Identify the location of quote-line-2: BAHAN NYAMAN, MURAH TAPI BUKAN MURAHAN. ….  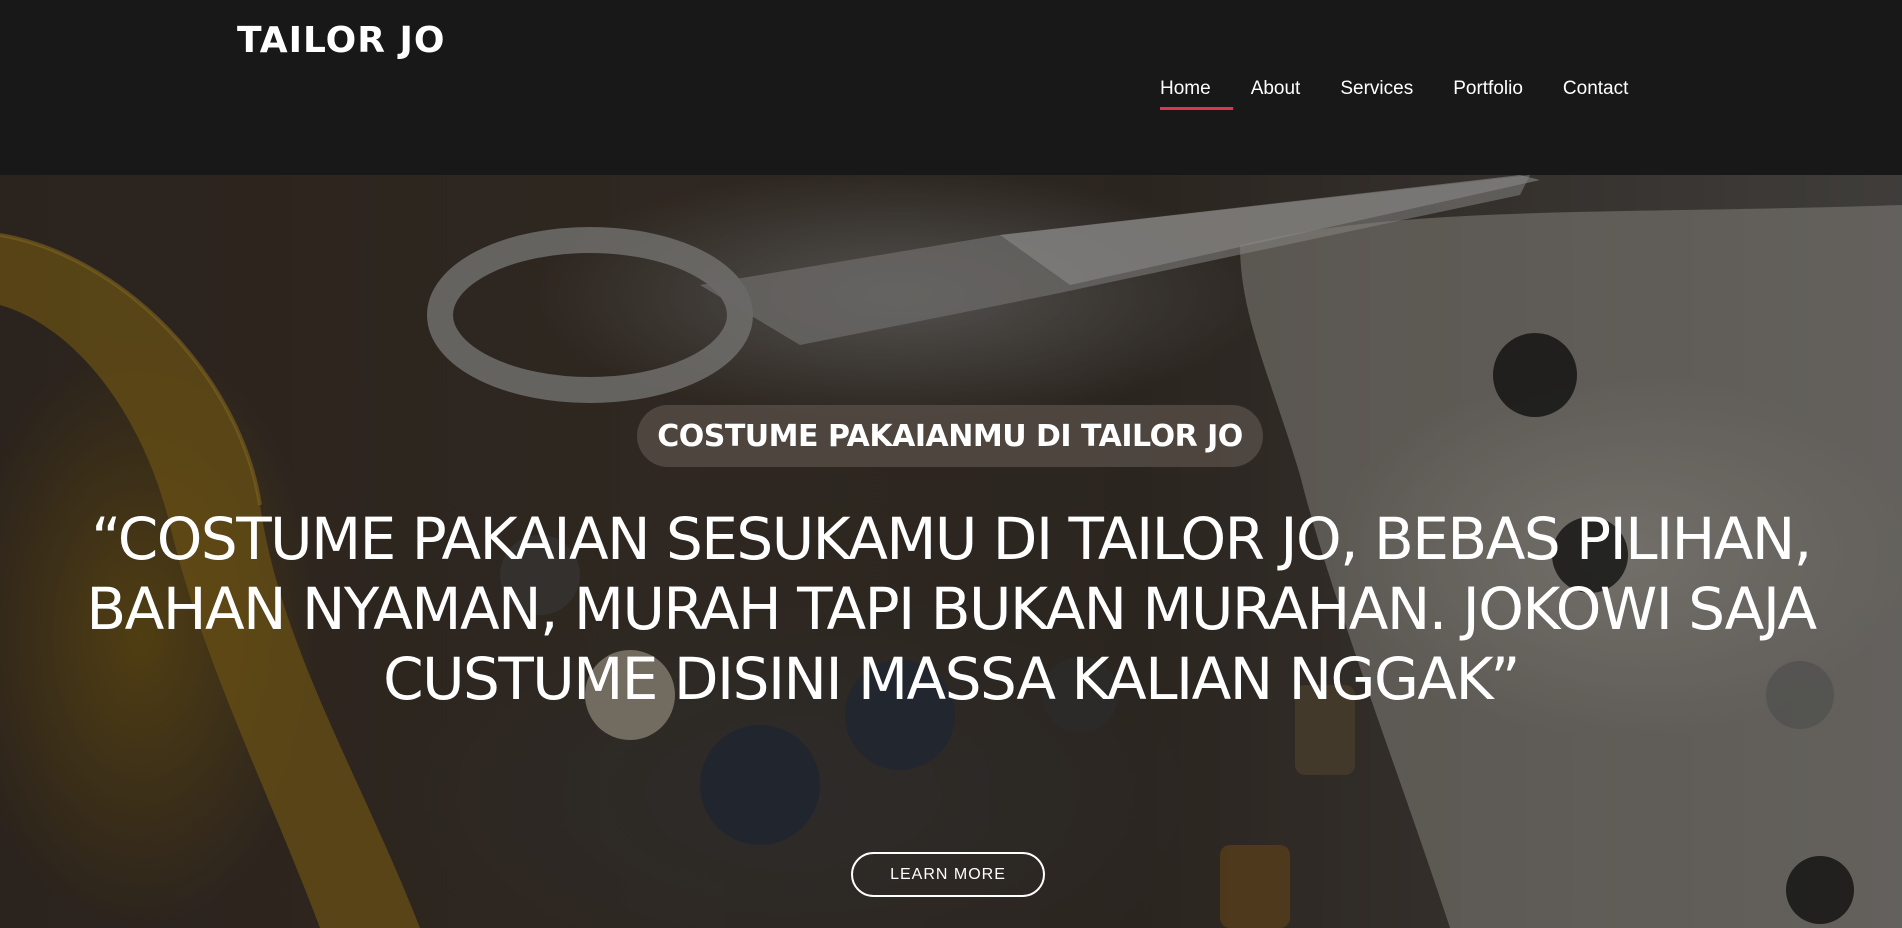
(951, 609).